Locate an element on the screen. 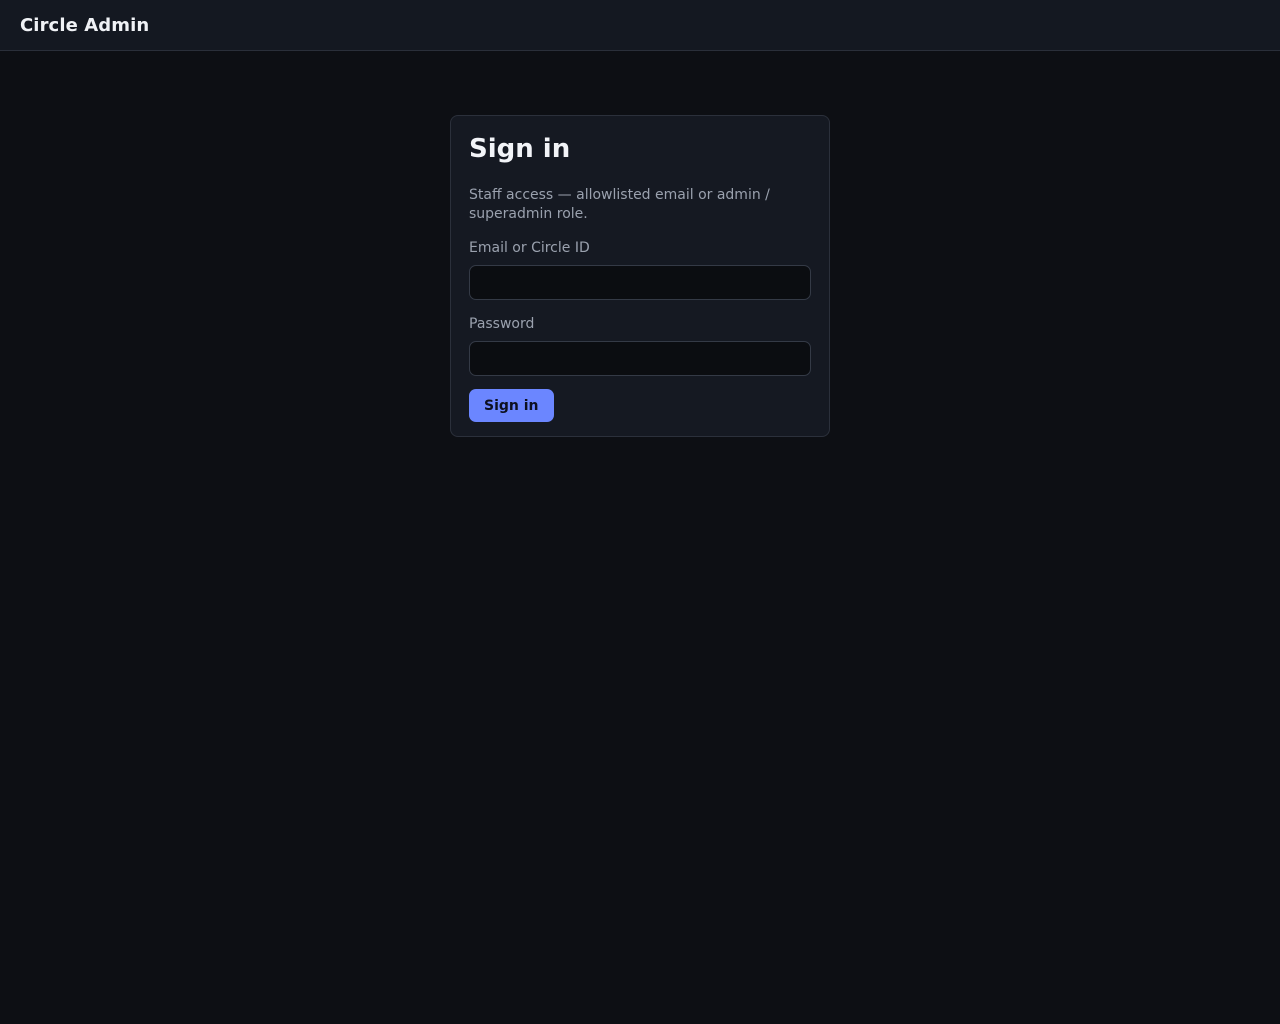 This screenshot has width=1280, height=1024. app-brand: Circle Admin is located at coordinates (85, 25).